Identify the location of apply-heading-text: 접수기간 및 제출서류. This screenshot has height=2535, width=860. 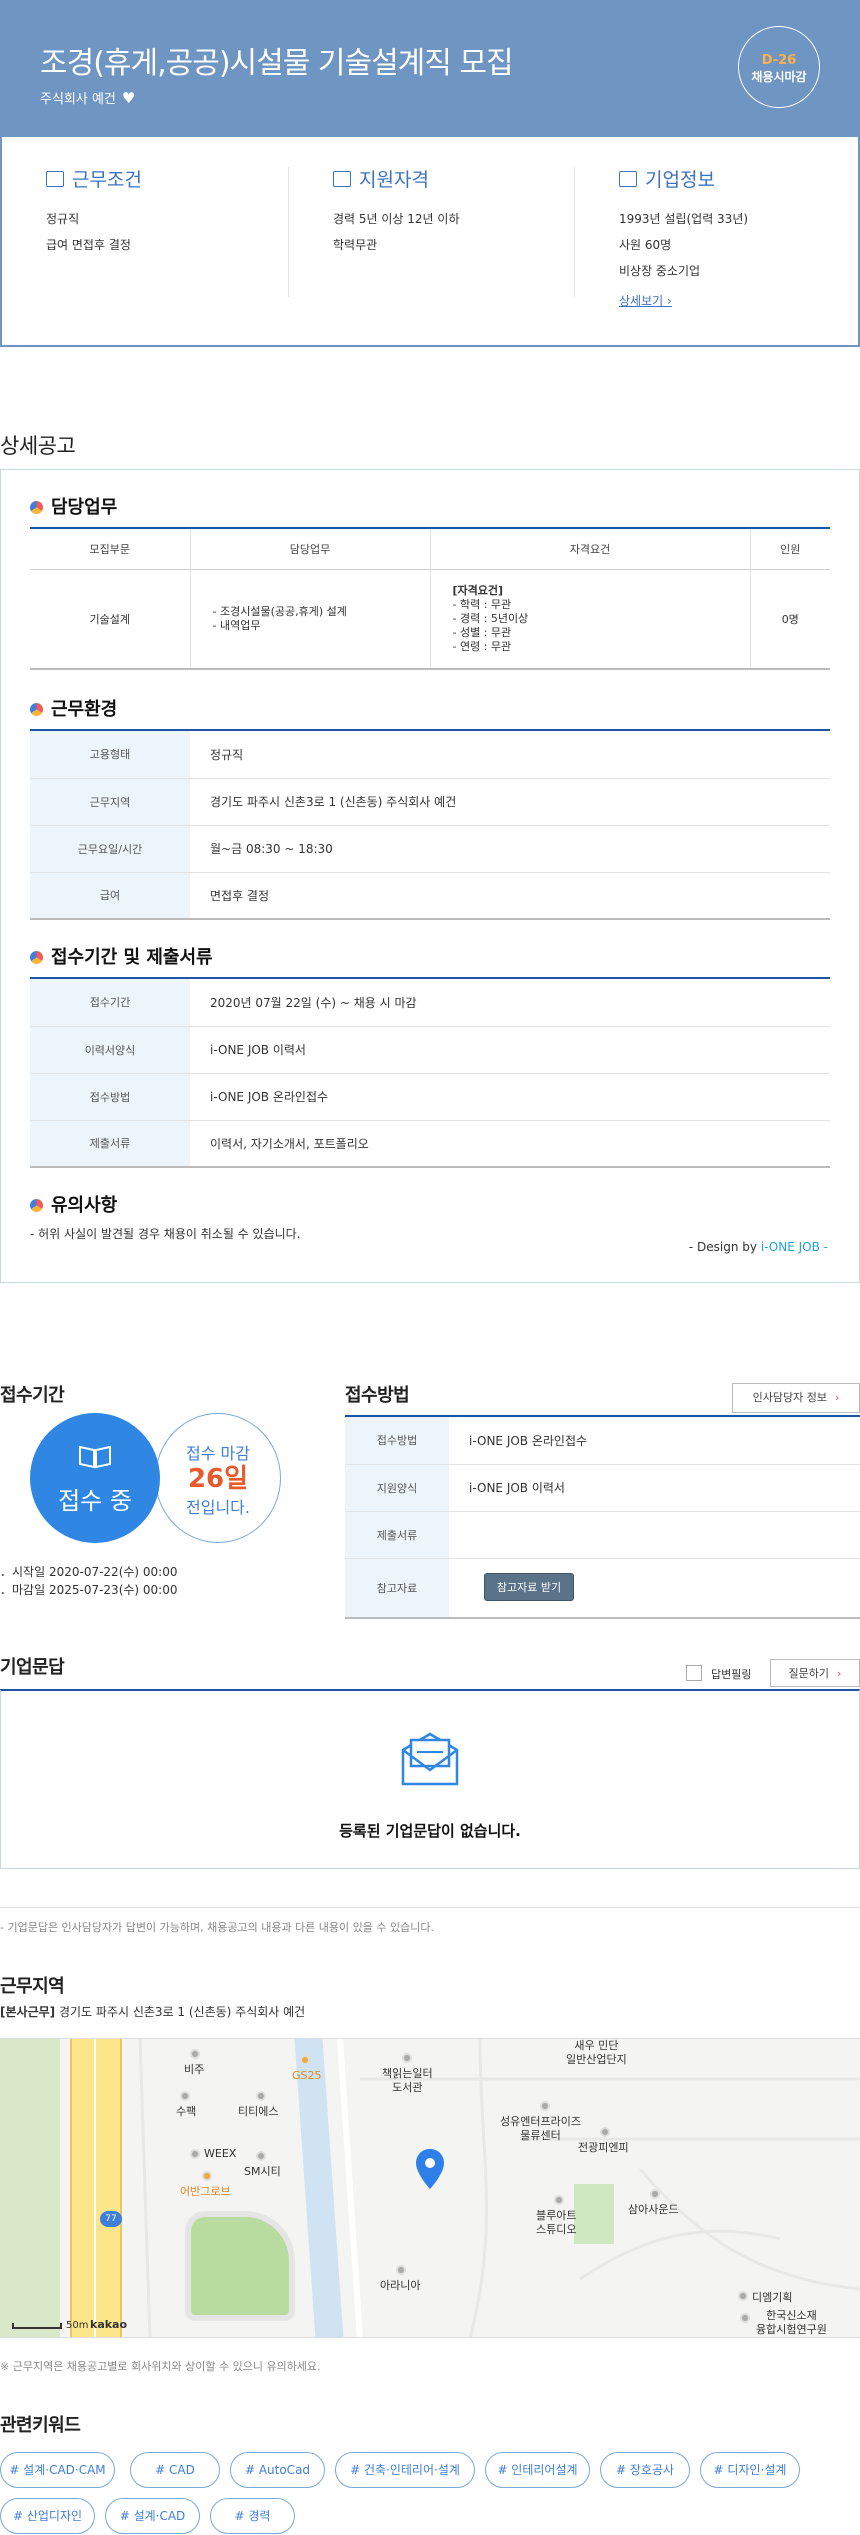
(132, 957).